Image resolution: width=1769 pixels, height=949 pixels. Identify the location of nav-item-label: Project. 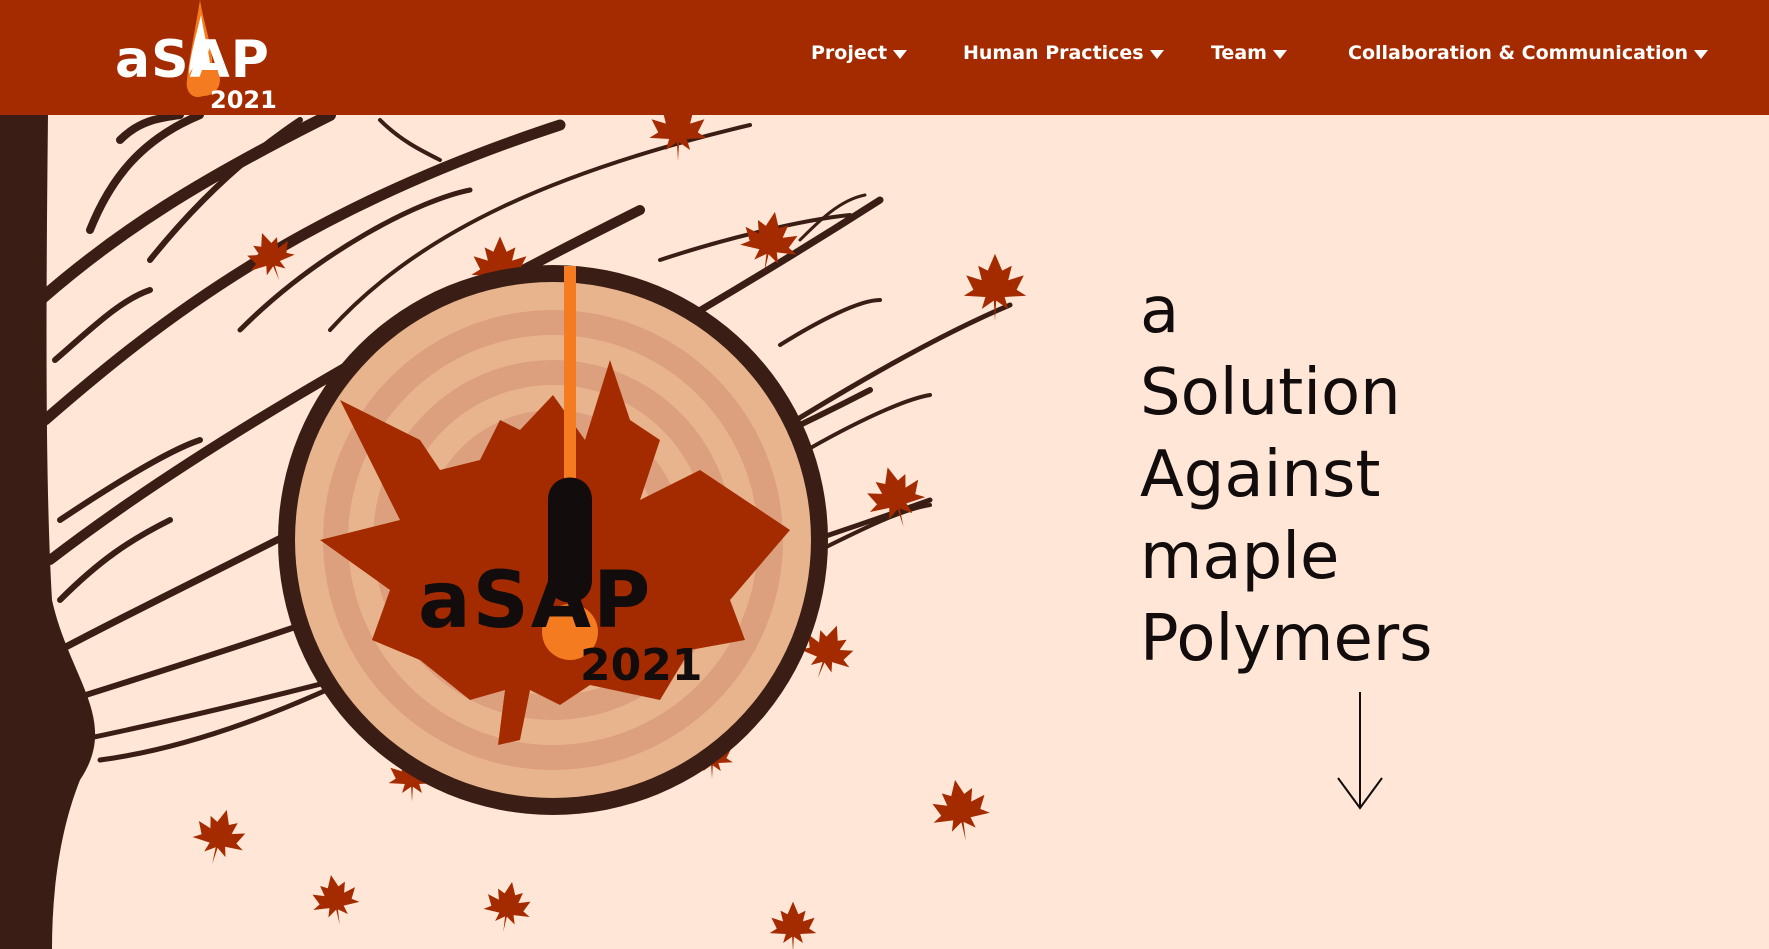
(849, 53).